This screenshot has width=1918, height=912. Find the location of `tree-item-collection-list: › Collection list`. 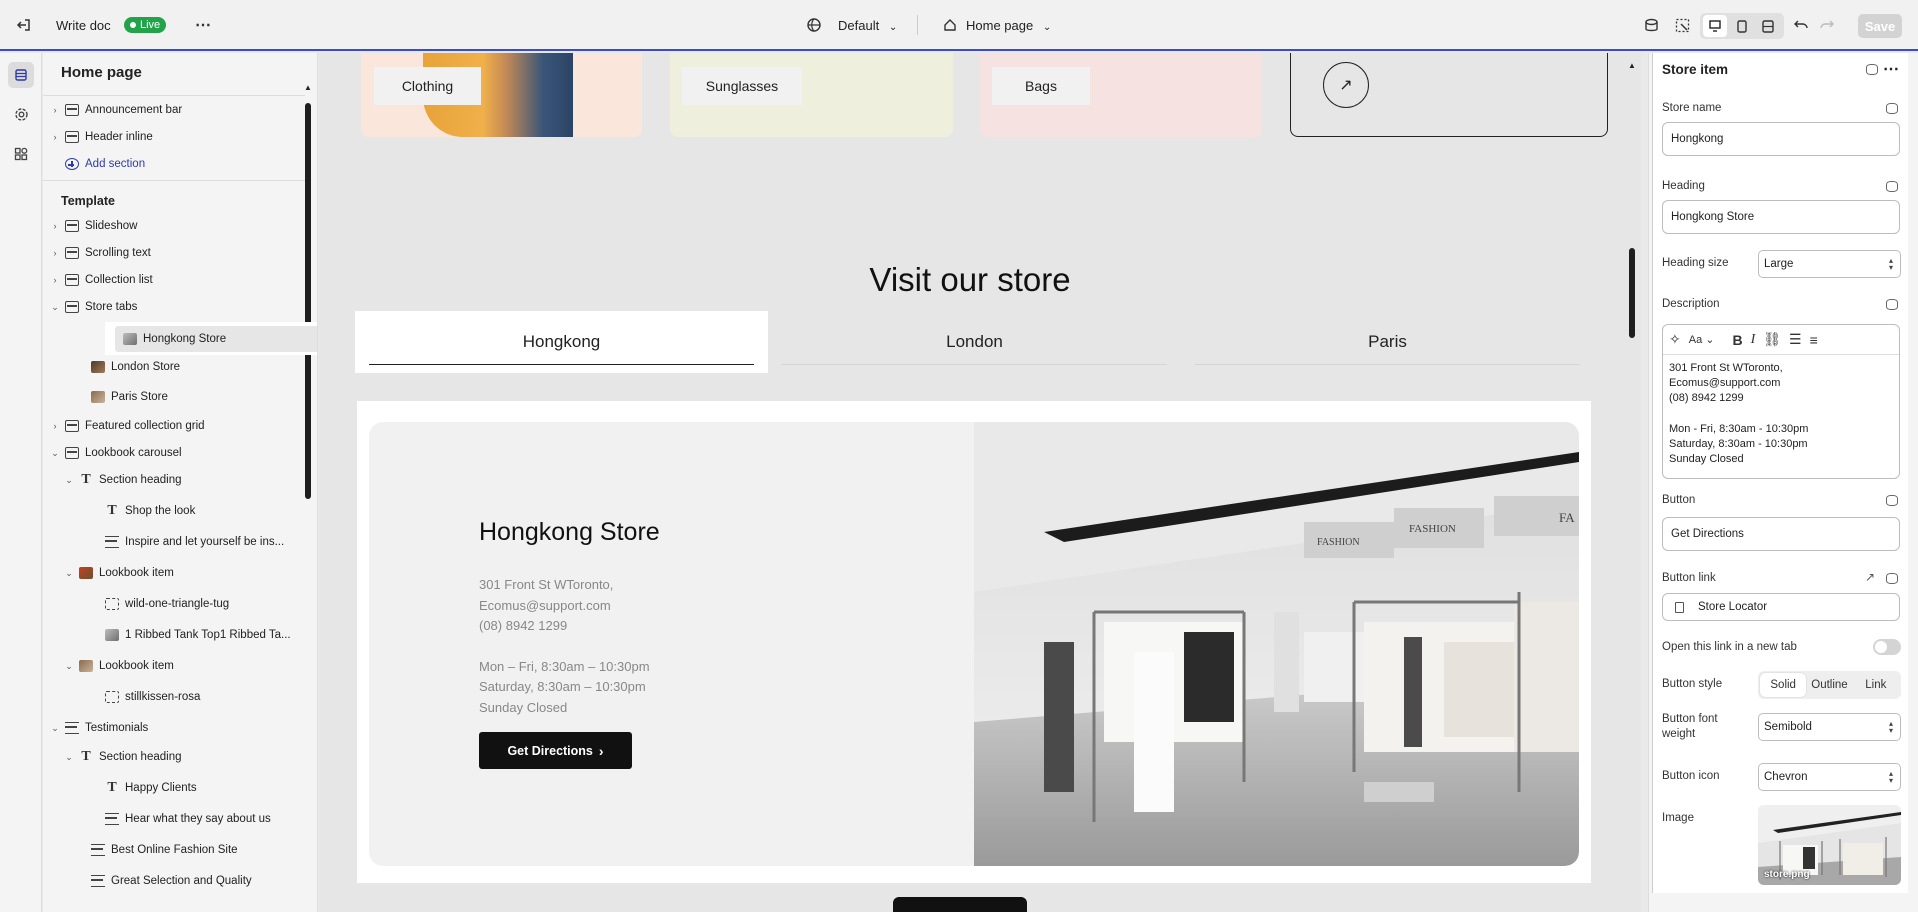

tree-item-collection-list: › Collection list is located at coordinates (101, 280).